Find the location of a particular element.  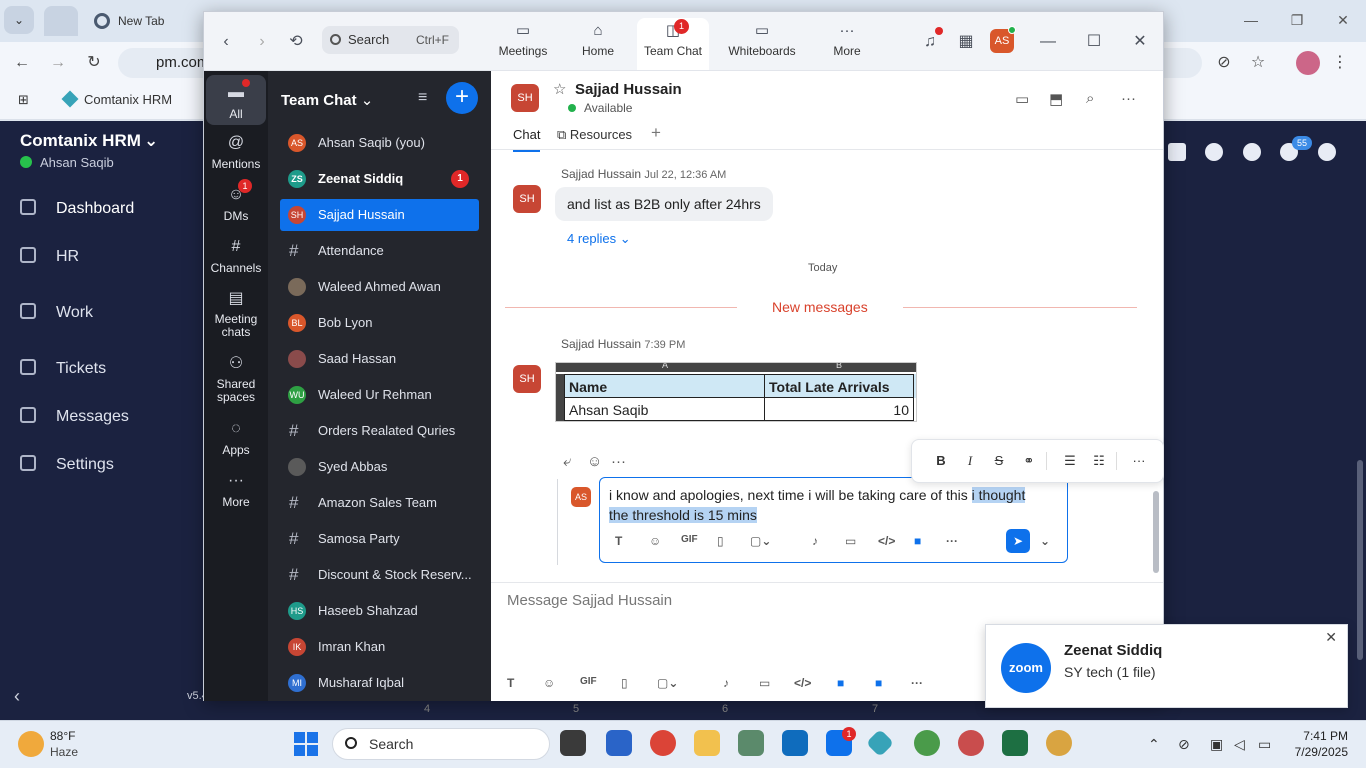

star-icon: ☆ is located at coordinates (559, 89).